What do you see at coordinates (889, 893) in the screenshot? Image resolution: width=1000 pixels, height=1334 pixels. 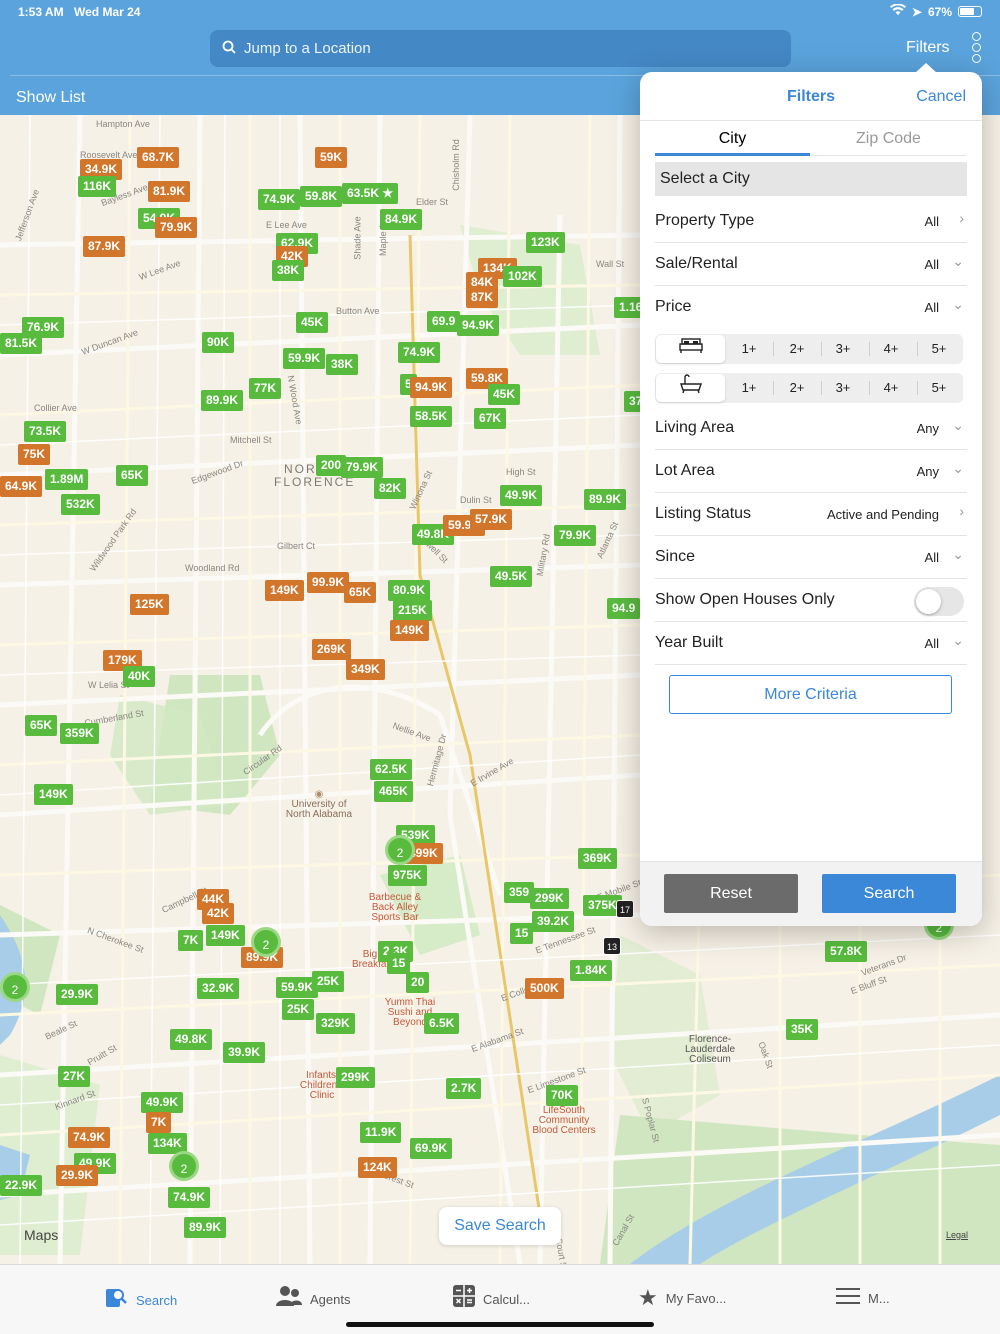 I see `search-button: Search` at bounding box center [889, 893].